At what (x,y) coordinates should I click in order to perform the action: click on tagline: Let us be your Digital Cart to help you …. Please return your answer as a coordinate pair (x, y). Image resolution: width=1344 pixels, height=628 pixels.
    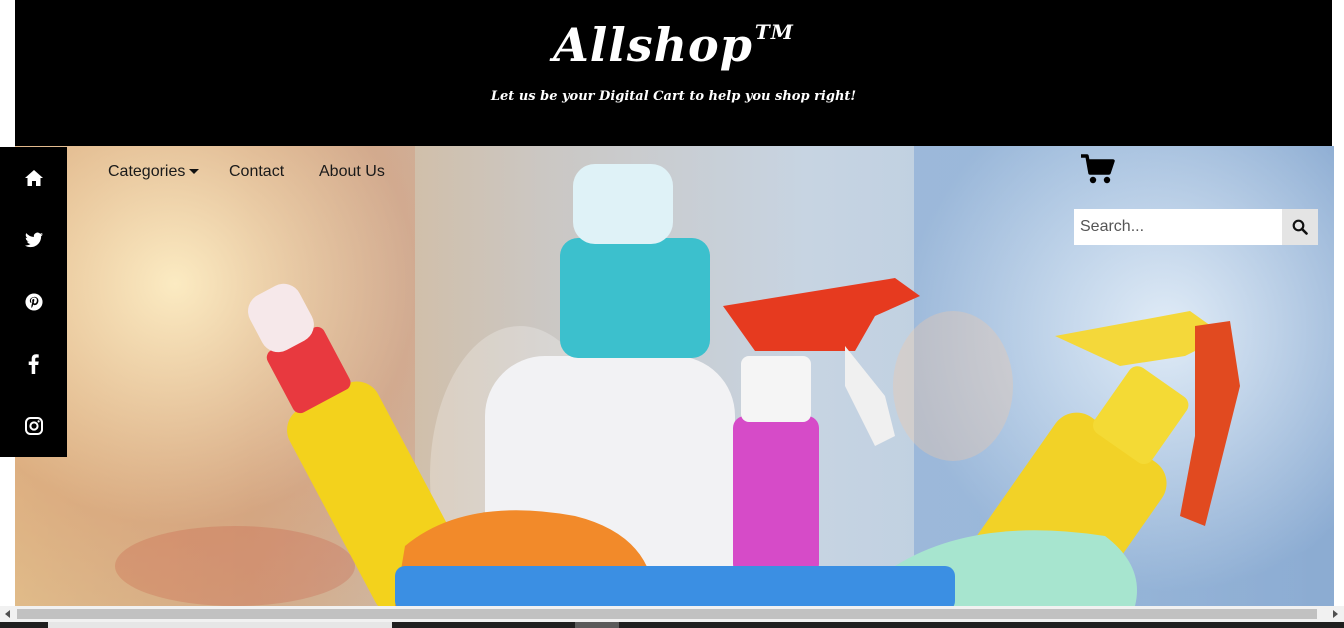
    Looking at the image, I should click on (673, 96).